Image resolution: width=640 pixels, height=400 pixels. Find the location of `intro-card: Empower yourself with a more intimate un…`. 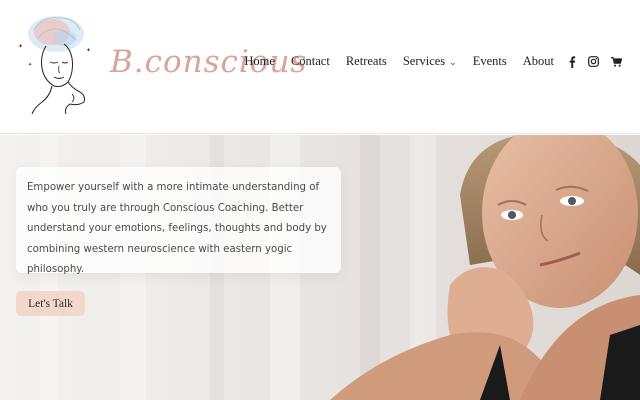

intro-card: Empower yourself with a more intimate un… is located at coordinates (178, 221).